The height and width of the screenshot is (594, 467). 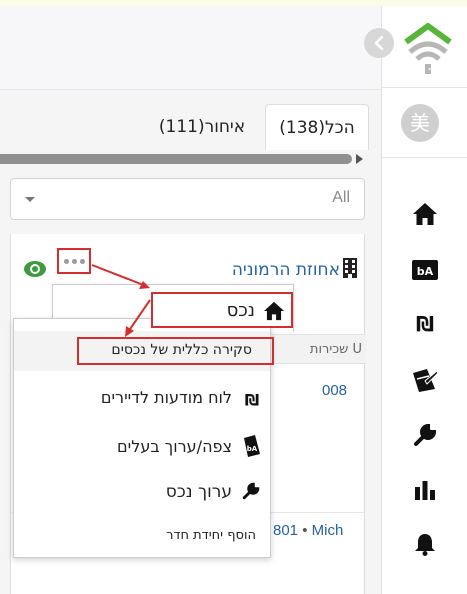 I want to click on sidebar-item-maintenance, so click(x=425, y=435).